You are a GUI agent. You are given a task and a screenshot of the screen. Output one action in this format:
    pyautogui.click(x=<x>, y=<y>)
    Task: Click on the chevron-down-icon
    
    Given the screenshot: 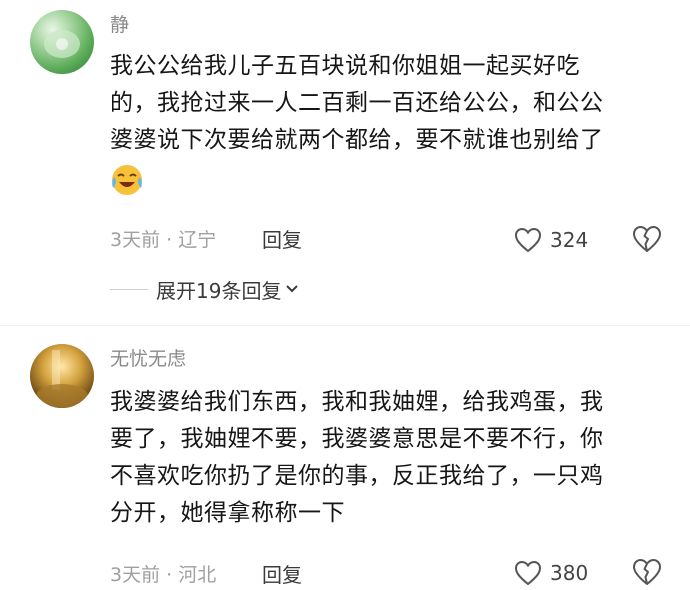 What is the action you would take?
    pyautogui.click(x=292, y=289)
    